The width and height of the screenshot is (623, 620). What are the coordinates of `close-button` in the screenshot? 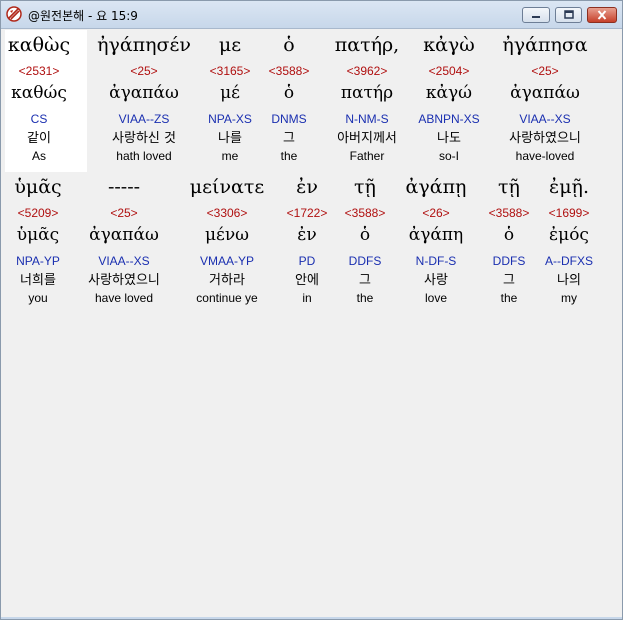 It's located at (602, 15).